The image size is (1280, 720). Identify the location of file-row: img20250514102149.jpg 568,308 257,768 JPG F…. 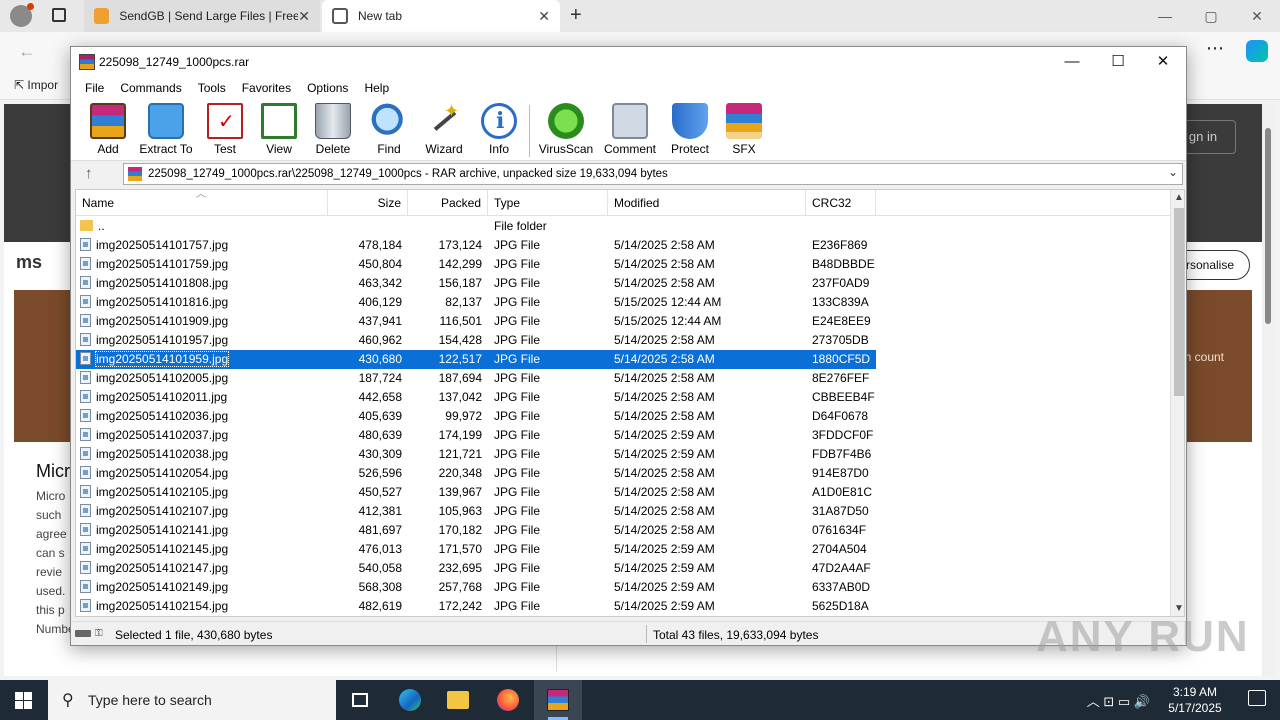
(623, 587).